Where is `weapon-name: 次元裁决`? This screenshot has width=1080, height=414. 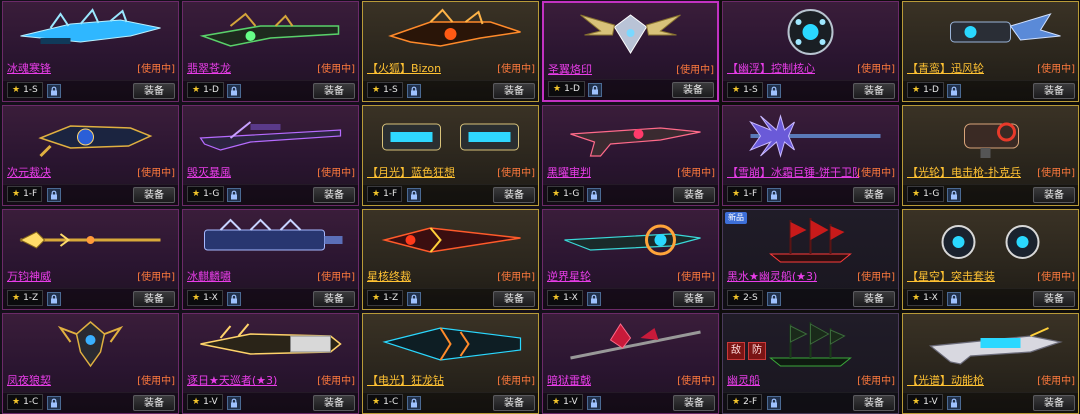 weapon-name: 次元裁决 is located at coordinates (29, 172).